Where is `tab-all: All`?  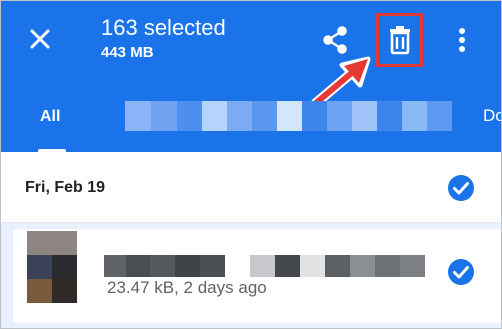 tab-all: All is located at coordinates (50, 117).